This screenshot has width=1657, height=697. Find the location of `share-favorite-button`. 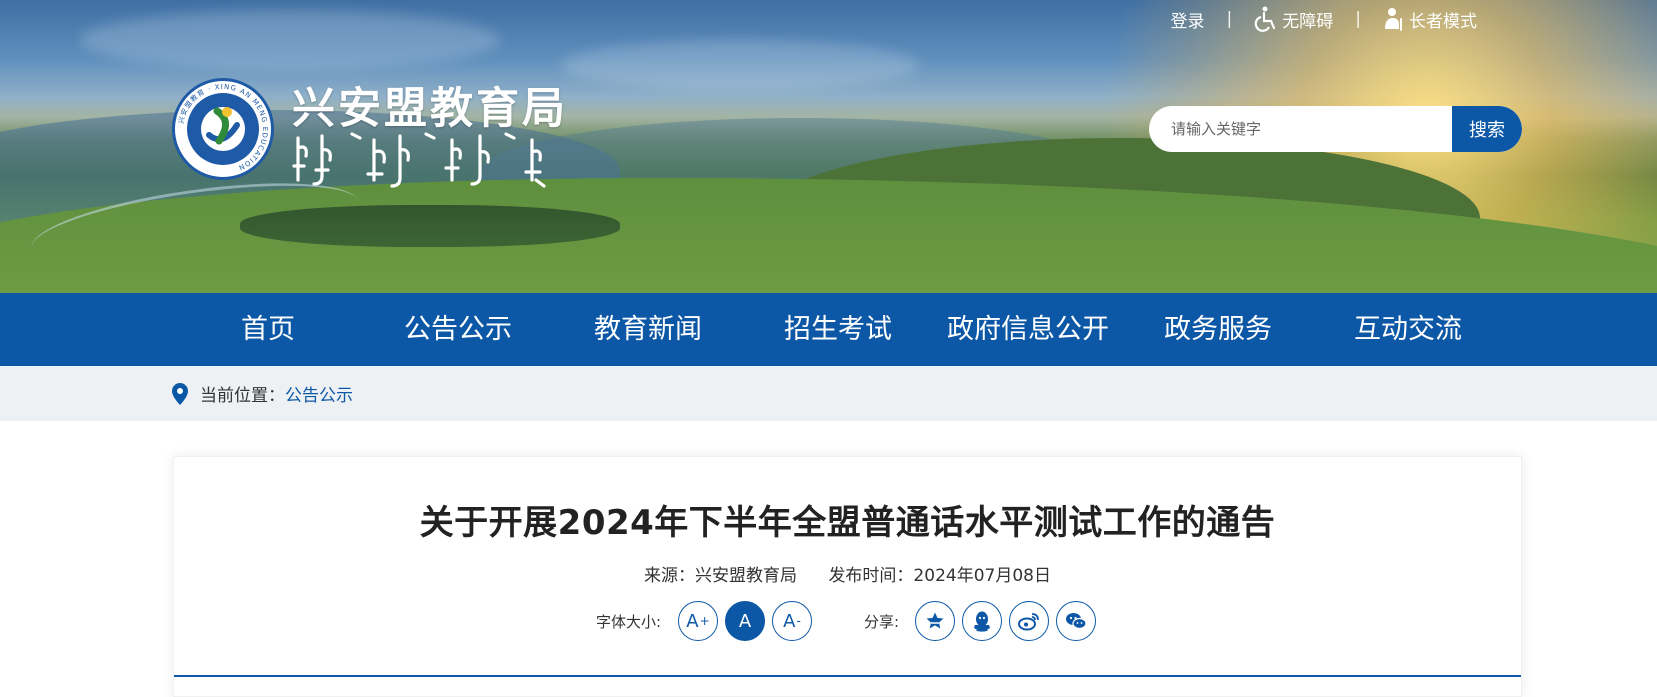

share-favorite-button is located at coordinates (935, 621).